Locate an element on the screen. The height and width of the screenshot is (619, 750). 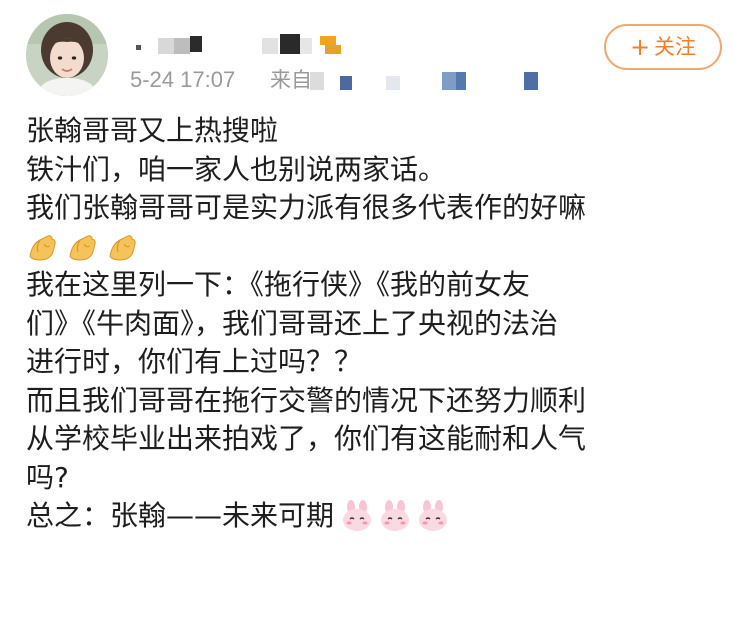
post-time: 5-24 17:07 is located at coordinates (183, 79).